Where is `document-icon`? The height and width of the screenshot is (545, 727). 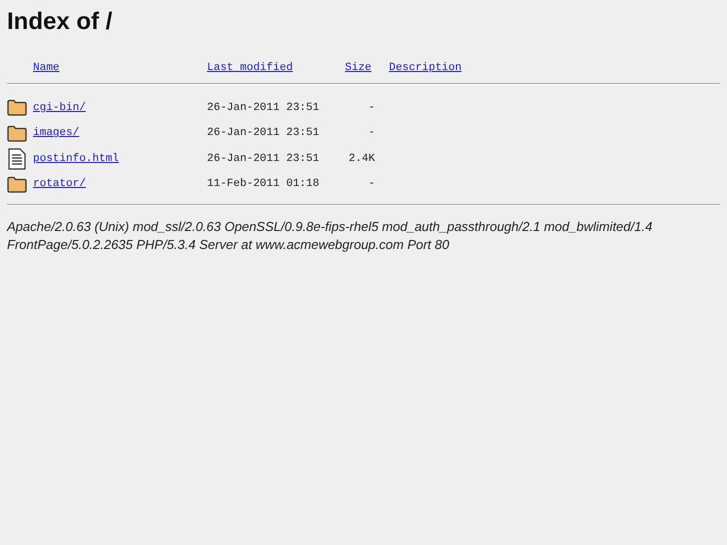
document-icon is located at coordinates (17, 159).